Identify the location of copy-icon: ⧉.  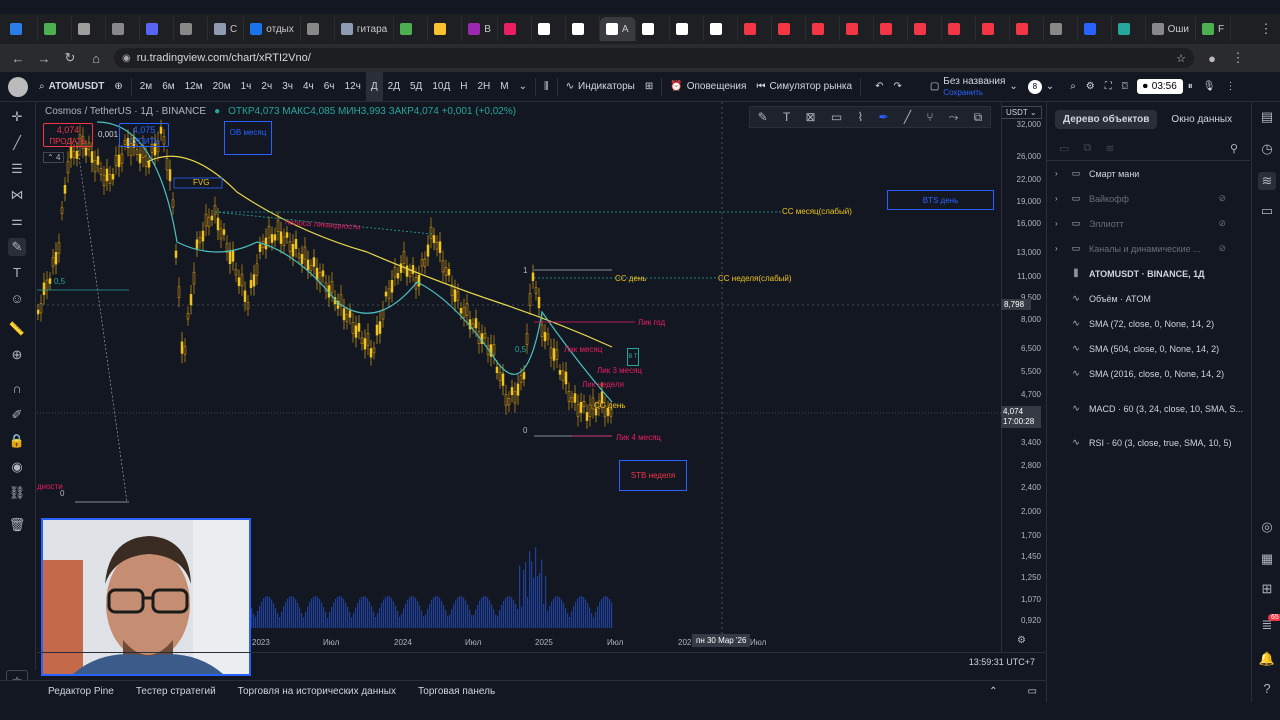
(1087, 148).